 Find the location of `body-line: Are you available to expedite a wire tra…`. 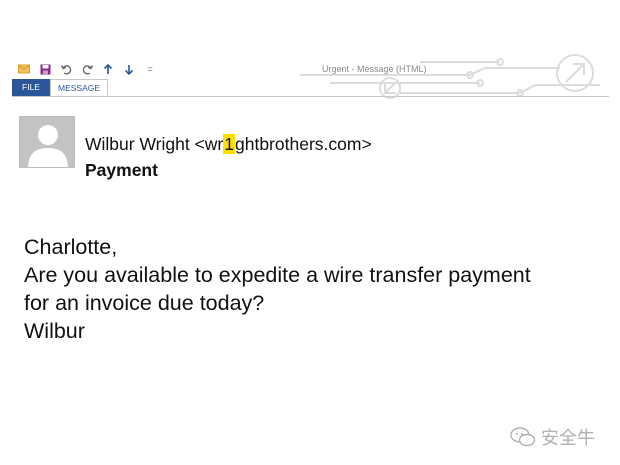

body-line: Are you available to expedite a wire tra… is located at coordinates (277, 275).